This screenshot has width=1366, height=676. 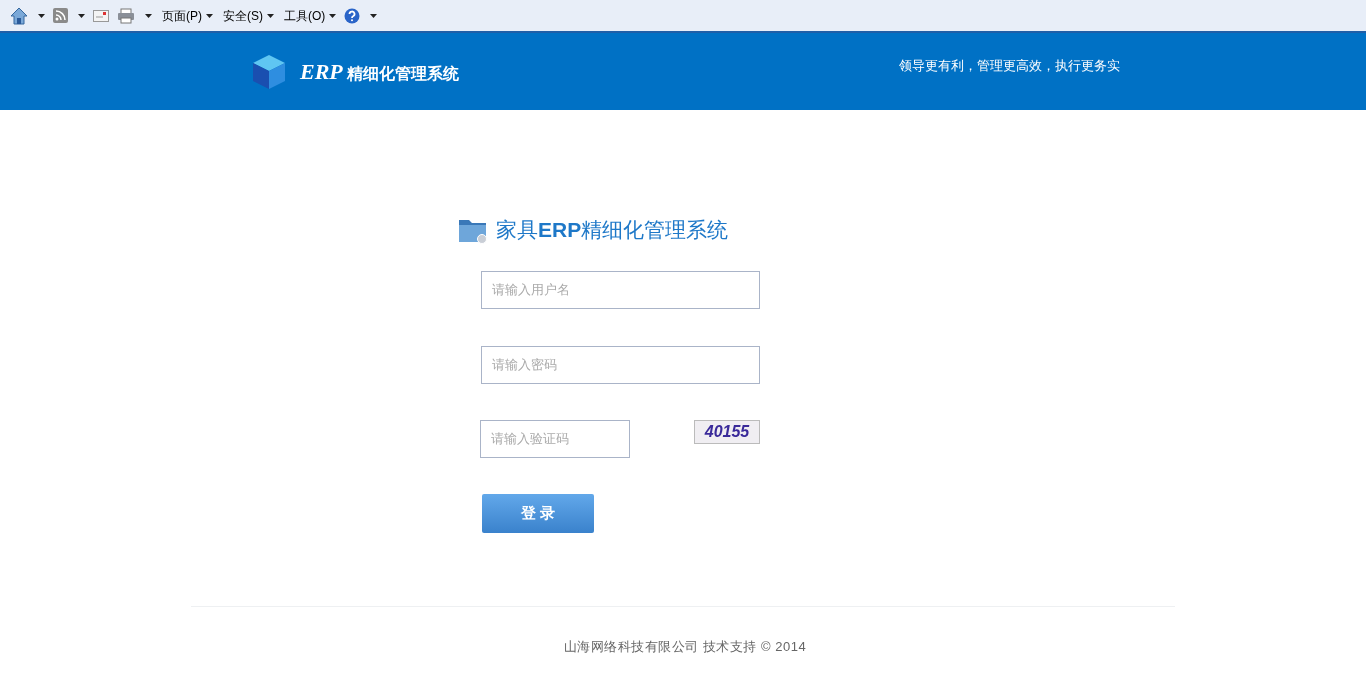 What do you see at coordinates (620, 289) in the screenshot?
I see `username-field: 请输入用户名` at bounding box center [620, 289].